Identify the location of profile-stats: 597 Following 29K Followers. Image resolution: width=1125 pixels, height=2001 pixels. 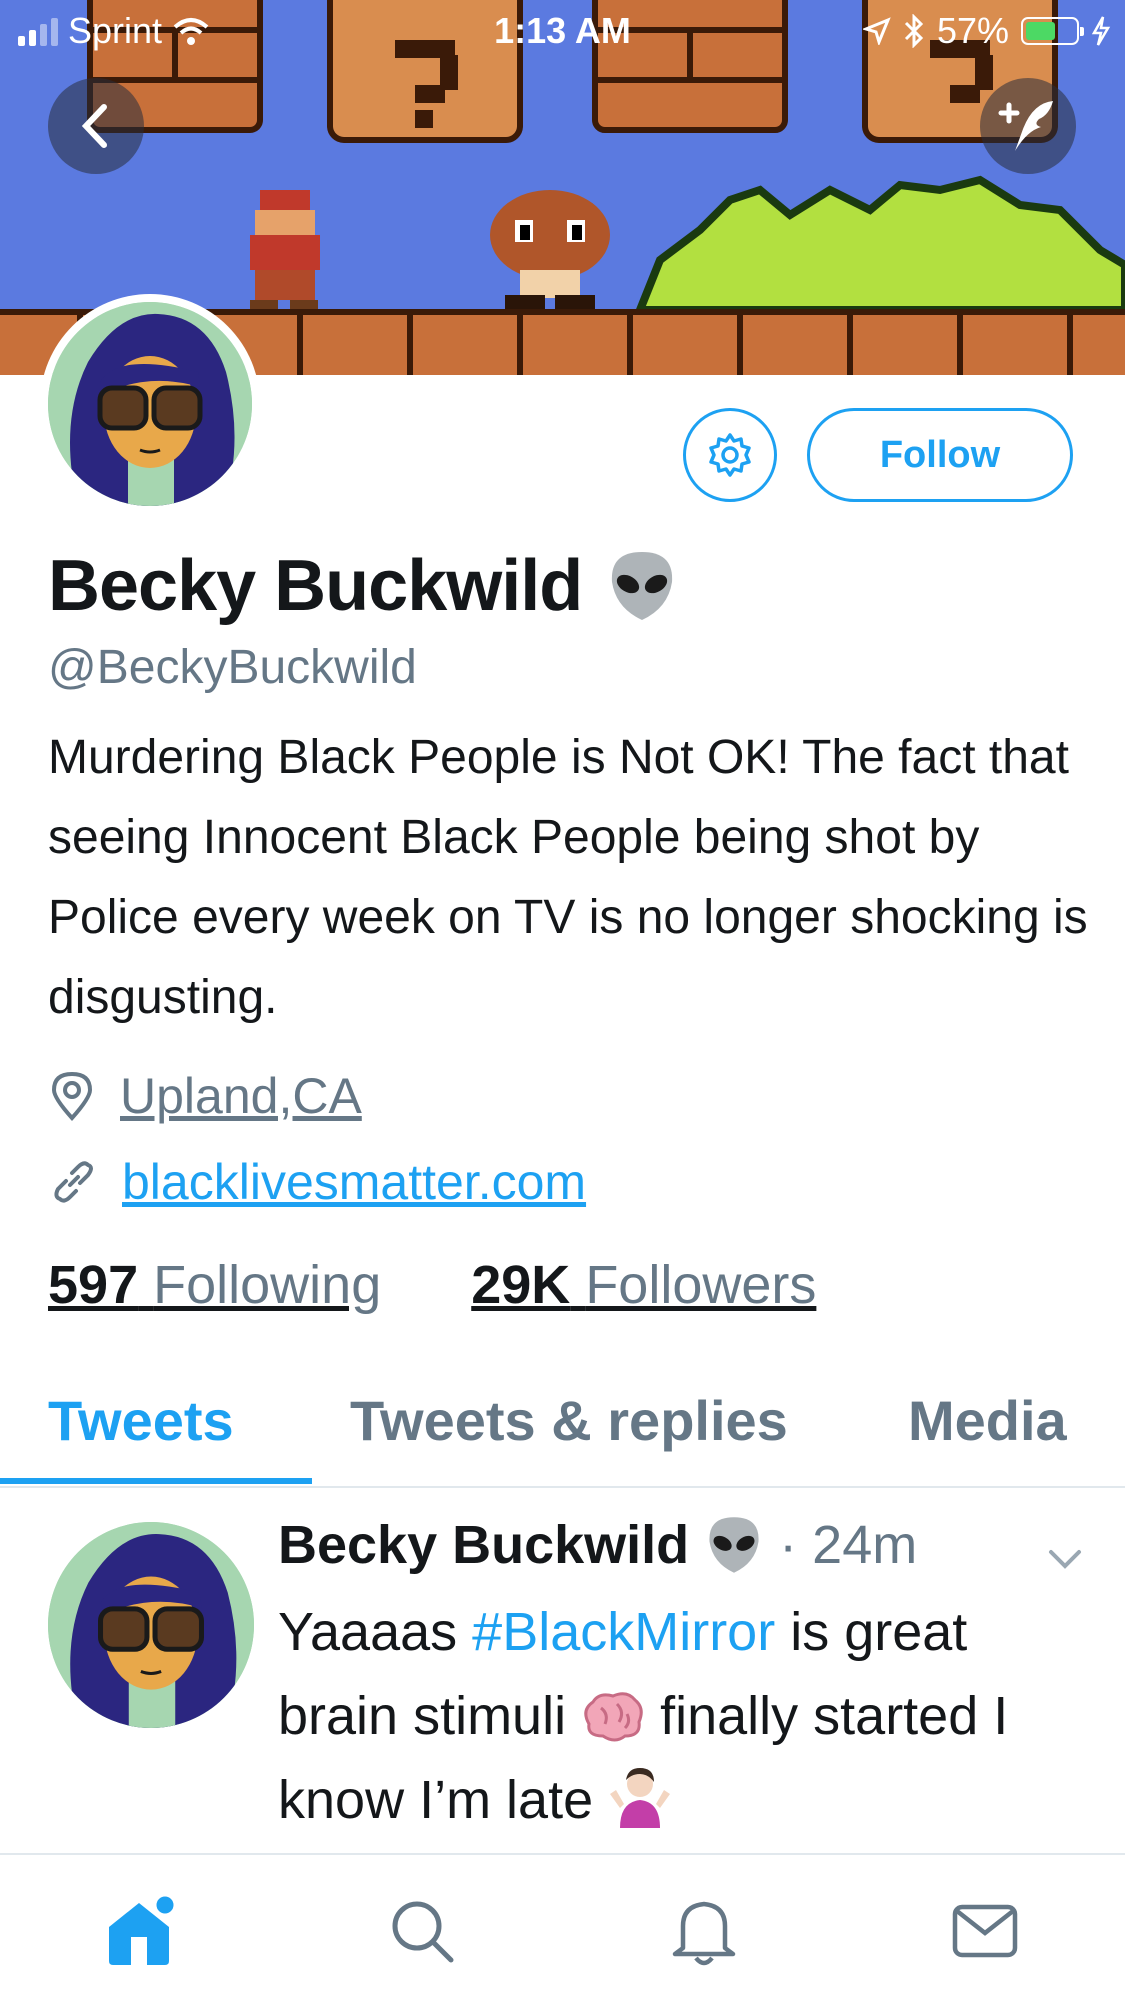
(432, 1285).